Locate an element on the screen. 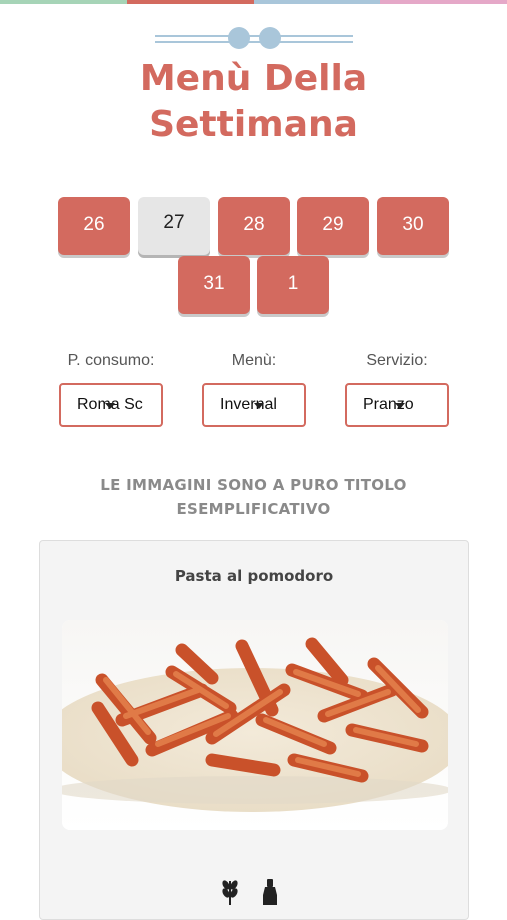  day-button-30: 30 is located at coordinates (413, 226).